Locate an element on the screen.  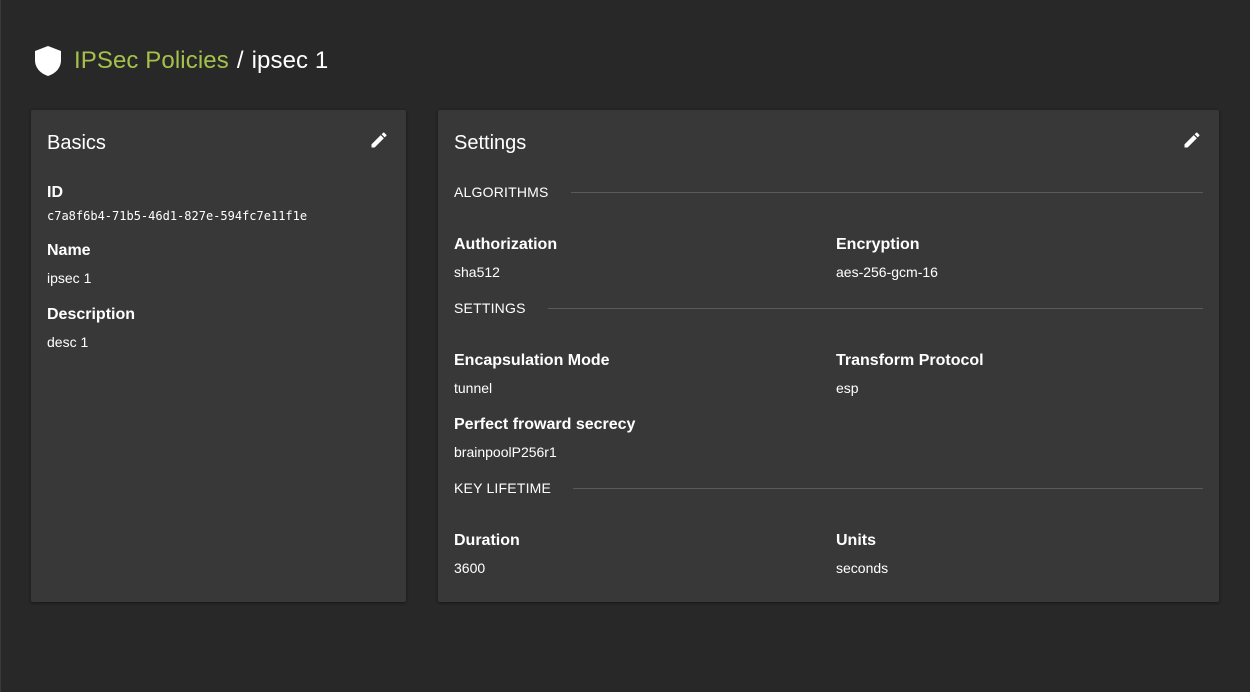
settings-card-title: Settings is located at coordinates (490, 143).